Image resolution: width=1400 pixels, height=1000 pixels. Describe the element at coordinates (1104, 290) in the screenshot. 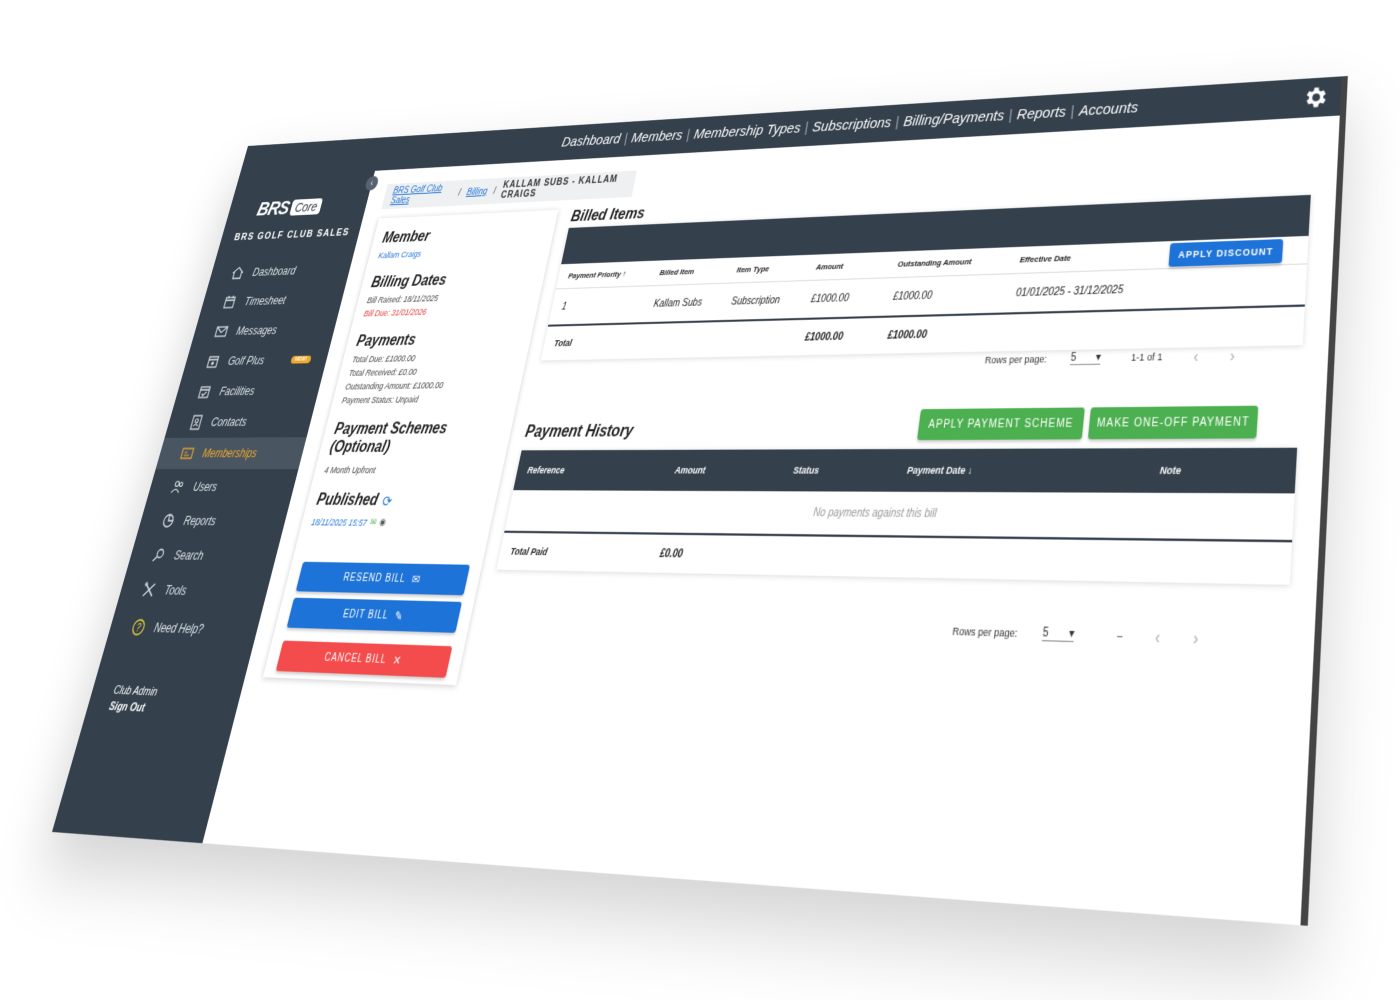

I see `cell-effective-date: 01/01/2025 - 31/12/2025` at that location.